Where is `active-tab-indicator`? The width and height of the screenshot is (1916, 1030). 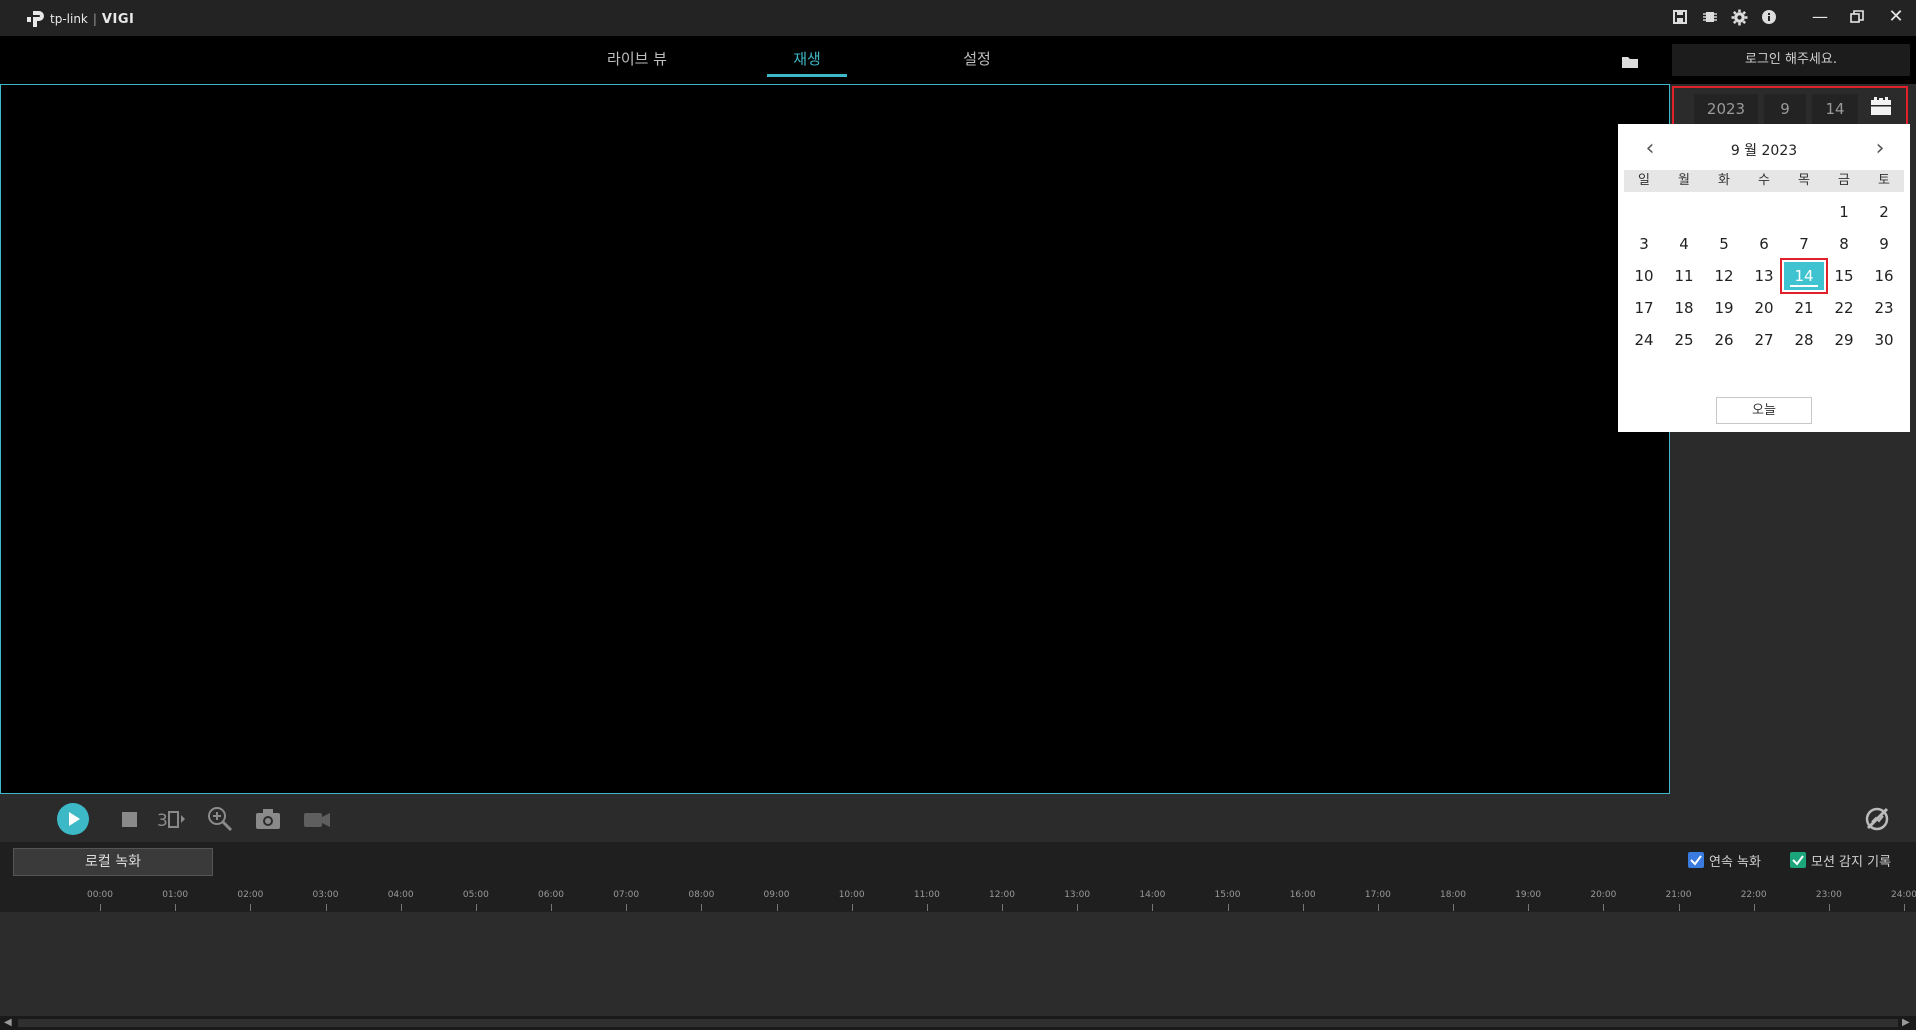 active-tab-indicator is located at coordinates (807, 75).